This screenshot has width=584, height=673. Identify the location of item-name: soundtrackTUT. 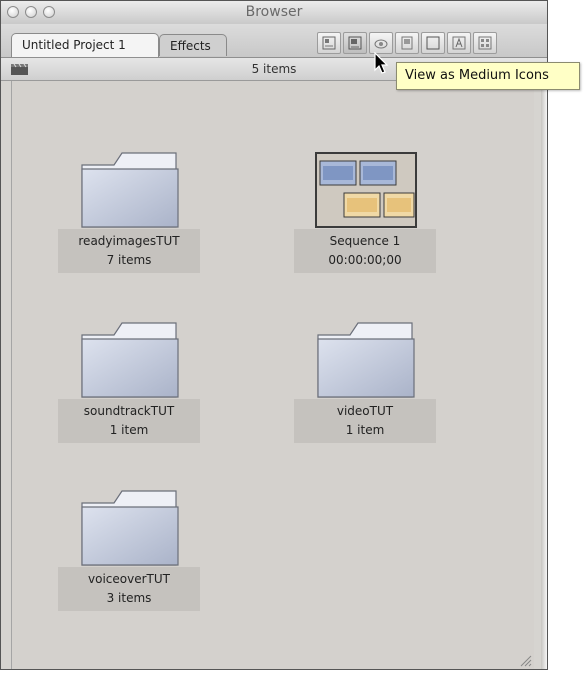
(129, 411).